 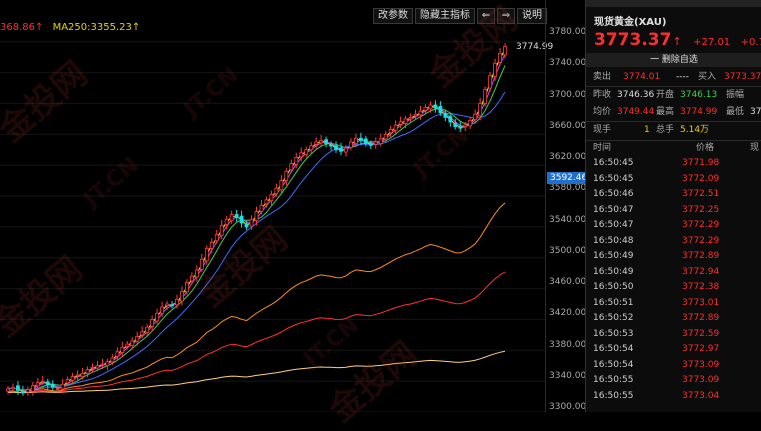 What do you see at coordinates (568, 125) in the screenshot?
I see `price-axis-label: 3660.00` at bounding box center [568, 125].